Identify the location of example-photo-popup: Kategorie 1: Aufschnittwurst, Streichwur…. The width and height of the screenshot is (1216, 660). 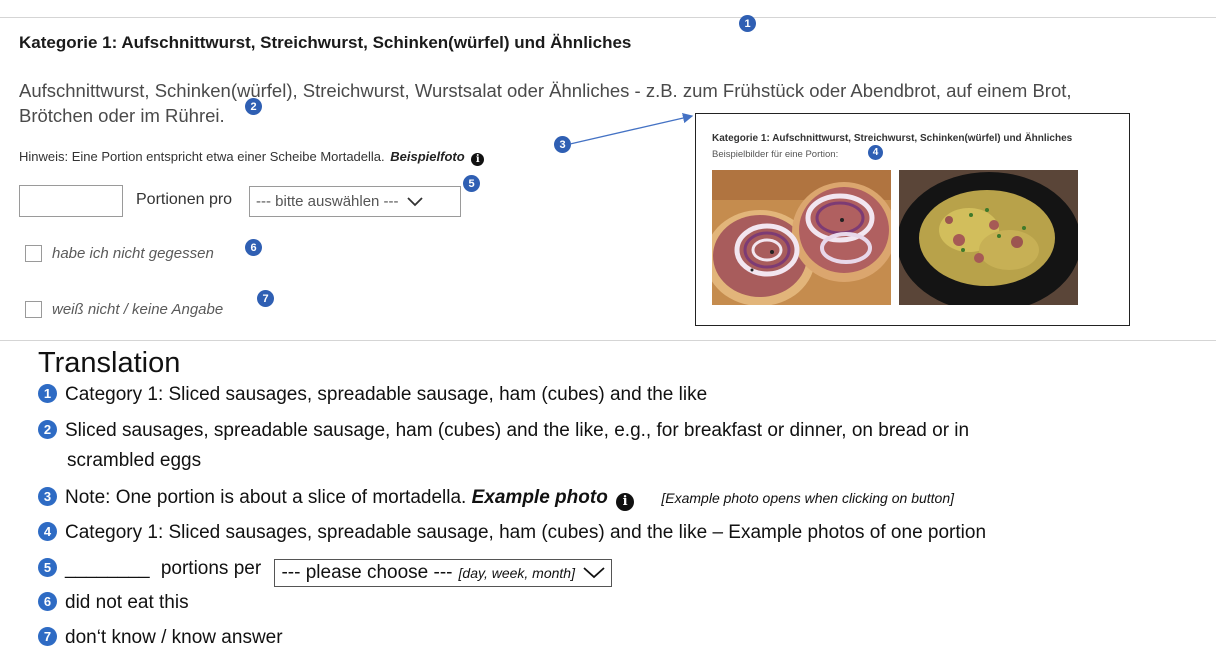
(912, 219).